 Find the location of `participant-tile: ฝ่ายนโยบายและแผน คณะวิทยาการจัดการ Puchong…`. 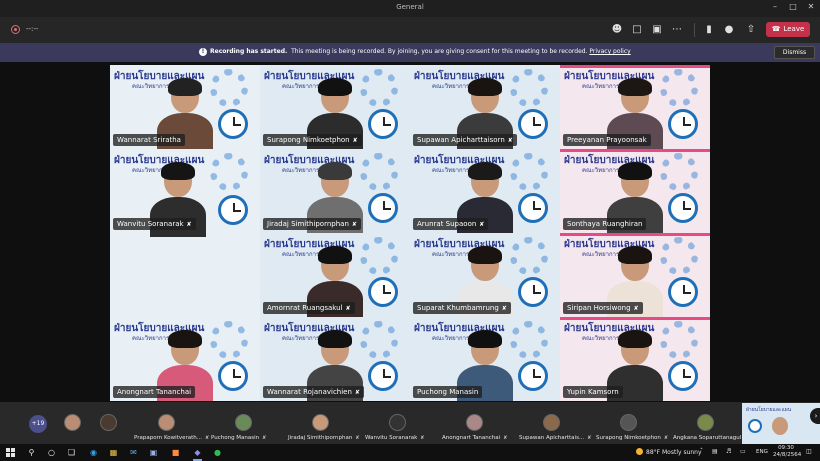

participant-tile: ฝ่ายนโยบายและแผน คณะวิทยาการจัดการ Puchong… is located at coordinates (485, 359).